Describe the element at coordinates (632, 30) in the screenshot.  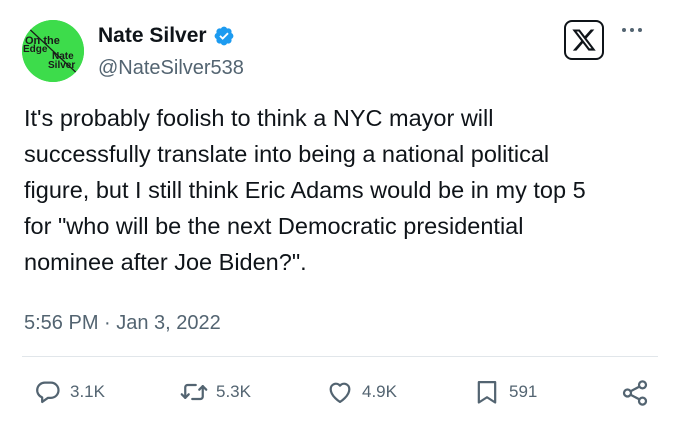
I see `more-icon` at that location.